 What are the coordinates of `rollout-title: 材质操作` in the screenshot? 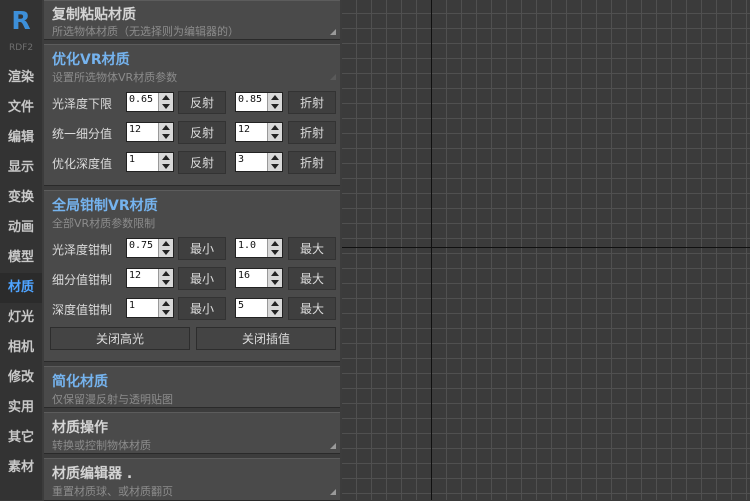 It's located at (80, 428).